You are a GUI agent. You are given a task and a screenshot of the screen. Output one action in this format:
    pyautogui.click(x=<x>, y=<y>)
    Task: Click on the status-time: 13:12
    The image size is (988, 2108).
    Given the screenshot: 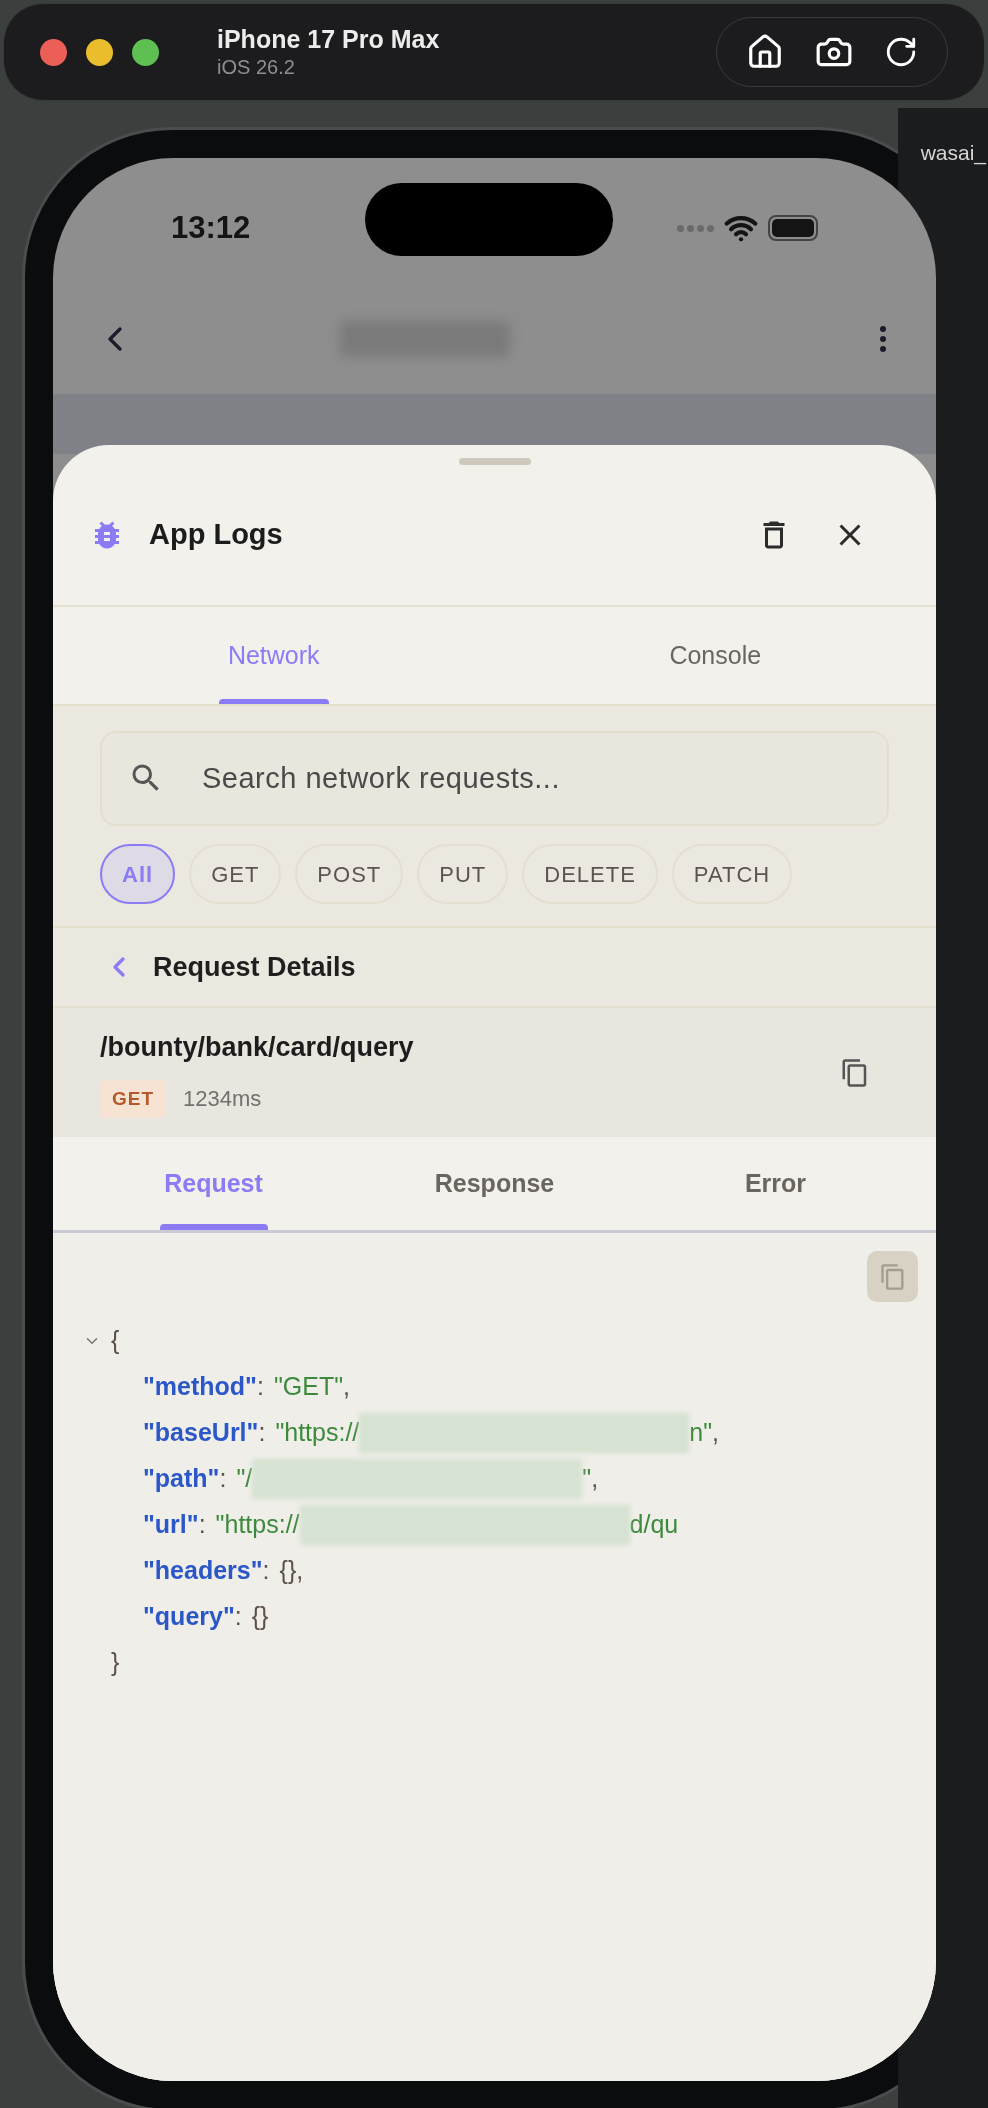 What is the action you would take?
    pyautogui.click(x=211, y=227)
    